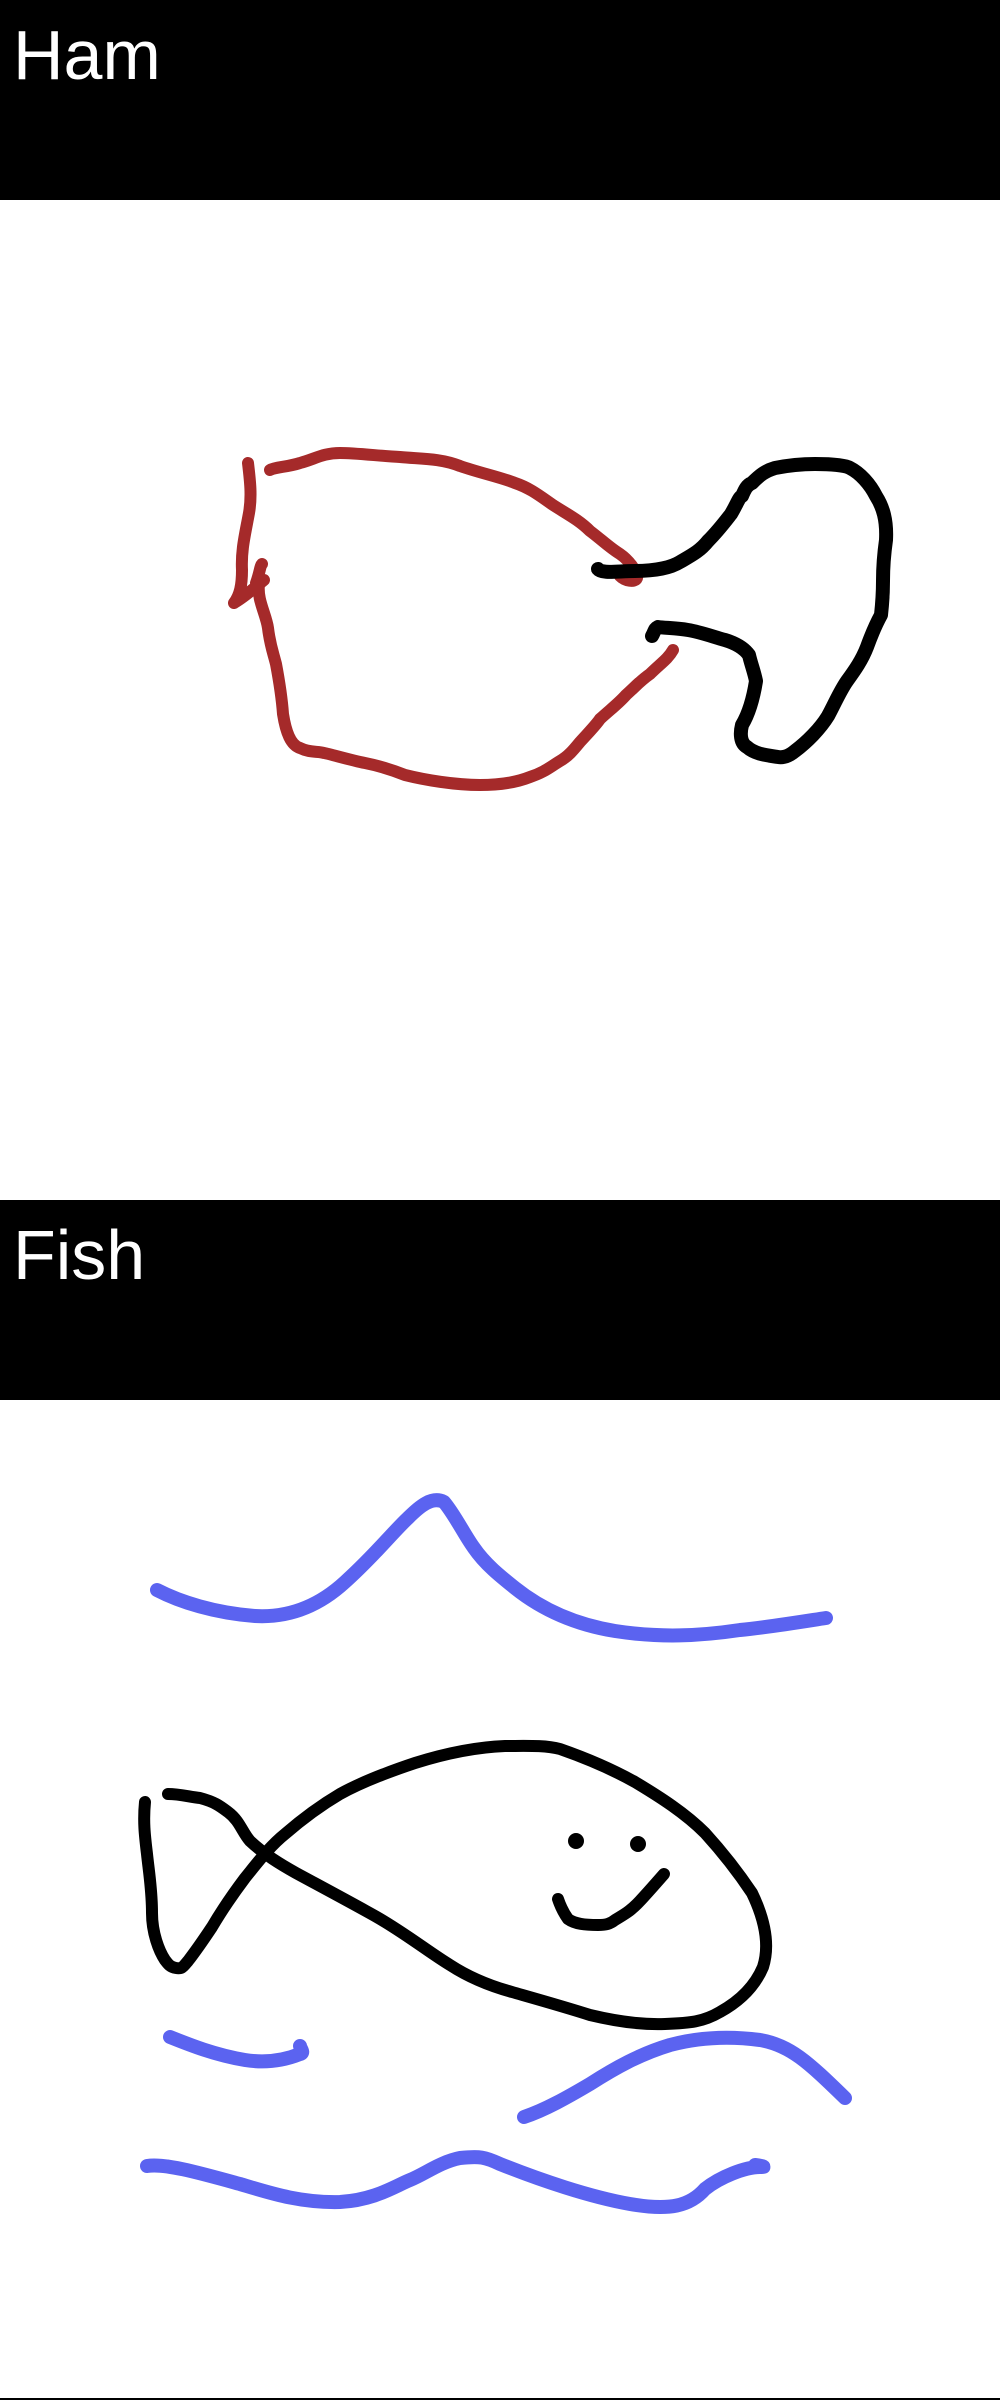  I want to click on fish-body-stroke, so click(455, 1885).